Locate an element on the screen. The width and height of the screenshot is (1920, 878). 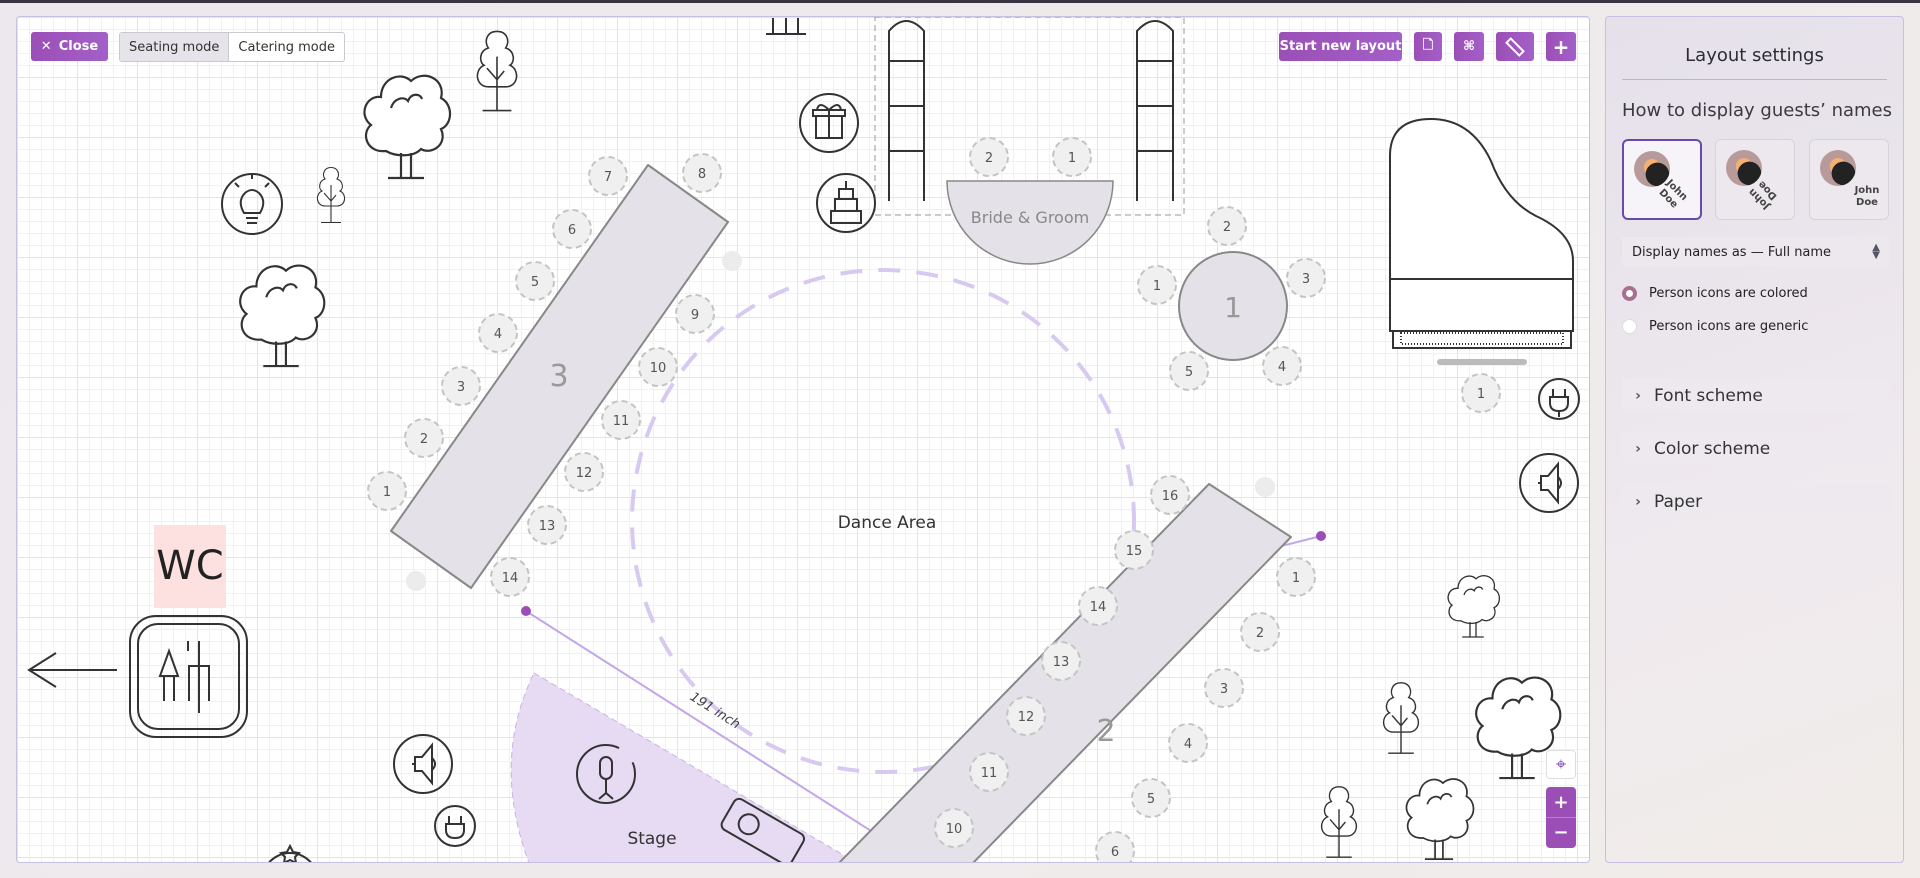
arch-right-icon is located at coordinates (1155, 110).